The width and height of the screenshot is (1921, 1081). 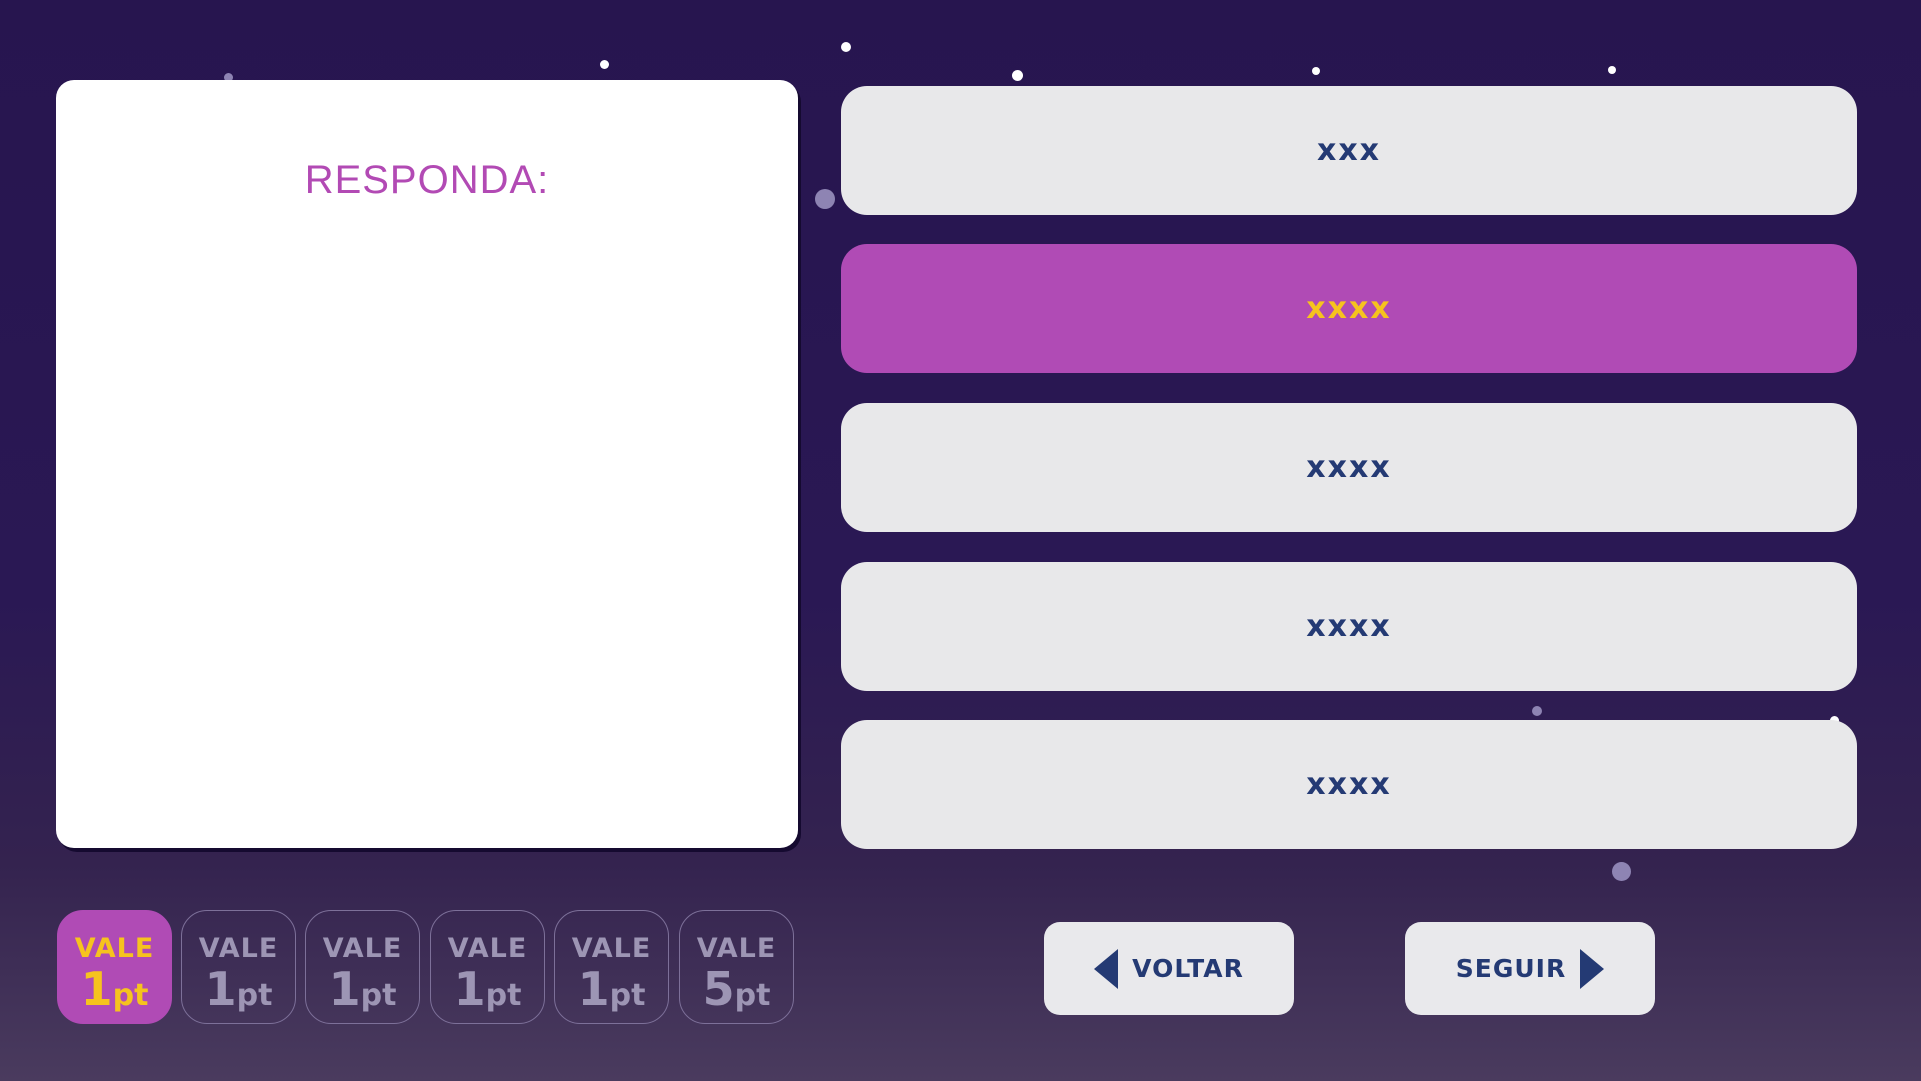 I want to click on answer-option-5: xxxx, so click(x=1349, y=784).